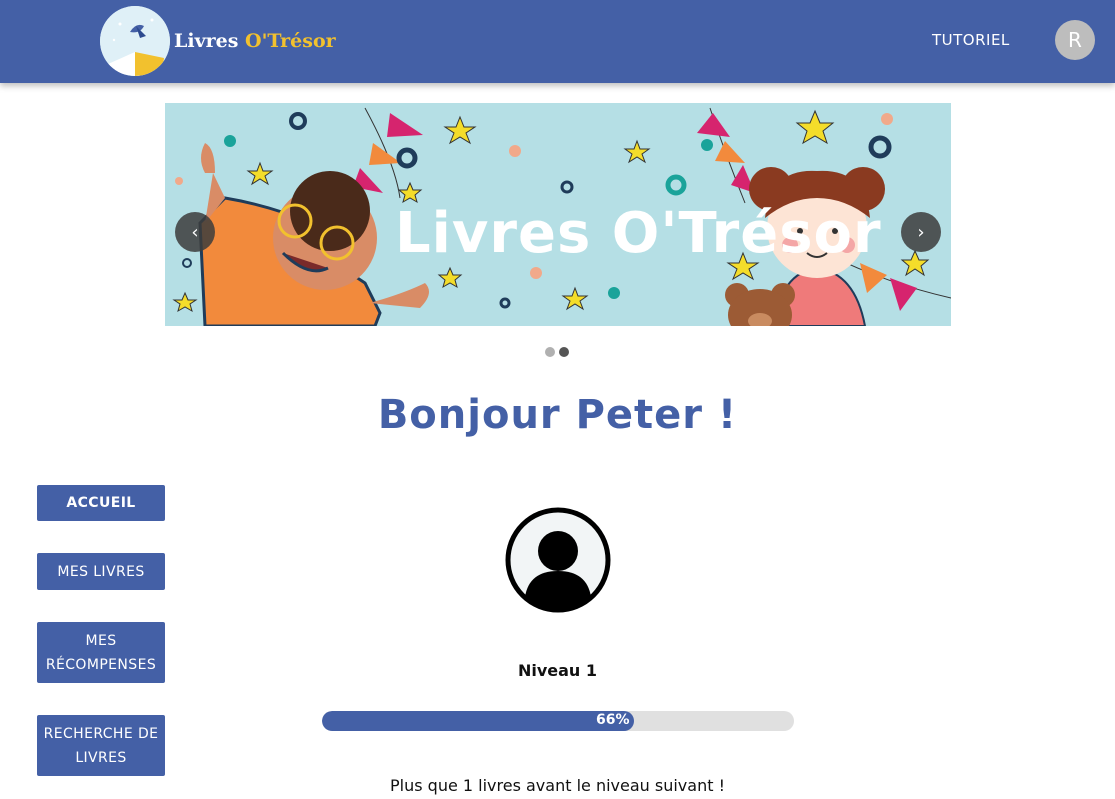  Describe the element at coordinates (558, 560) in the screenshot. I see `user-avatar-icon` at that location.